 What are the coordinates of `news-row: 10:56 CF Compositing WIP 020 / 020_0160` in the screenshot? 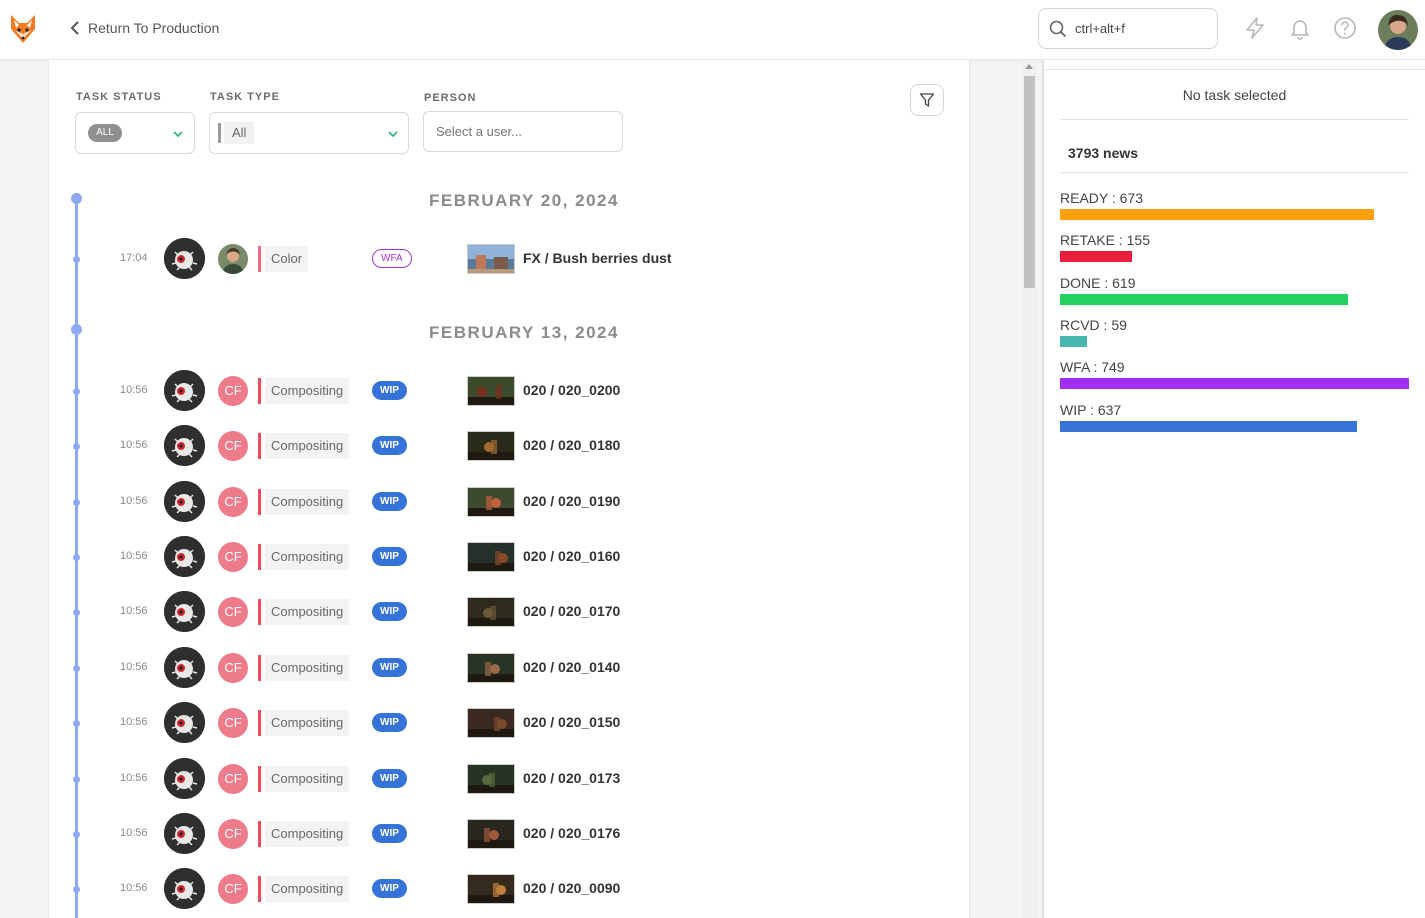 It's located at (499, 557).